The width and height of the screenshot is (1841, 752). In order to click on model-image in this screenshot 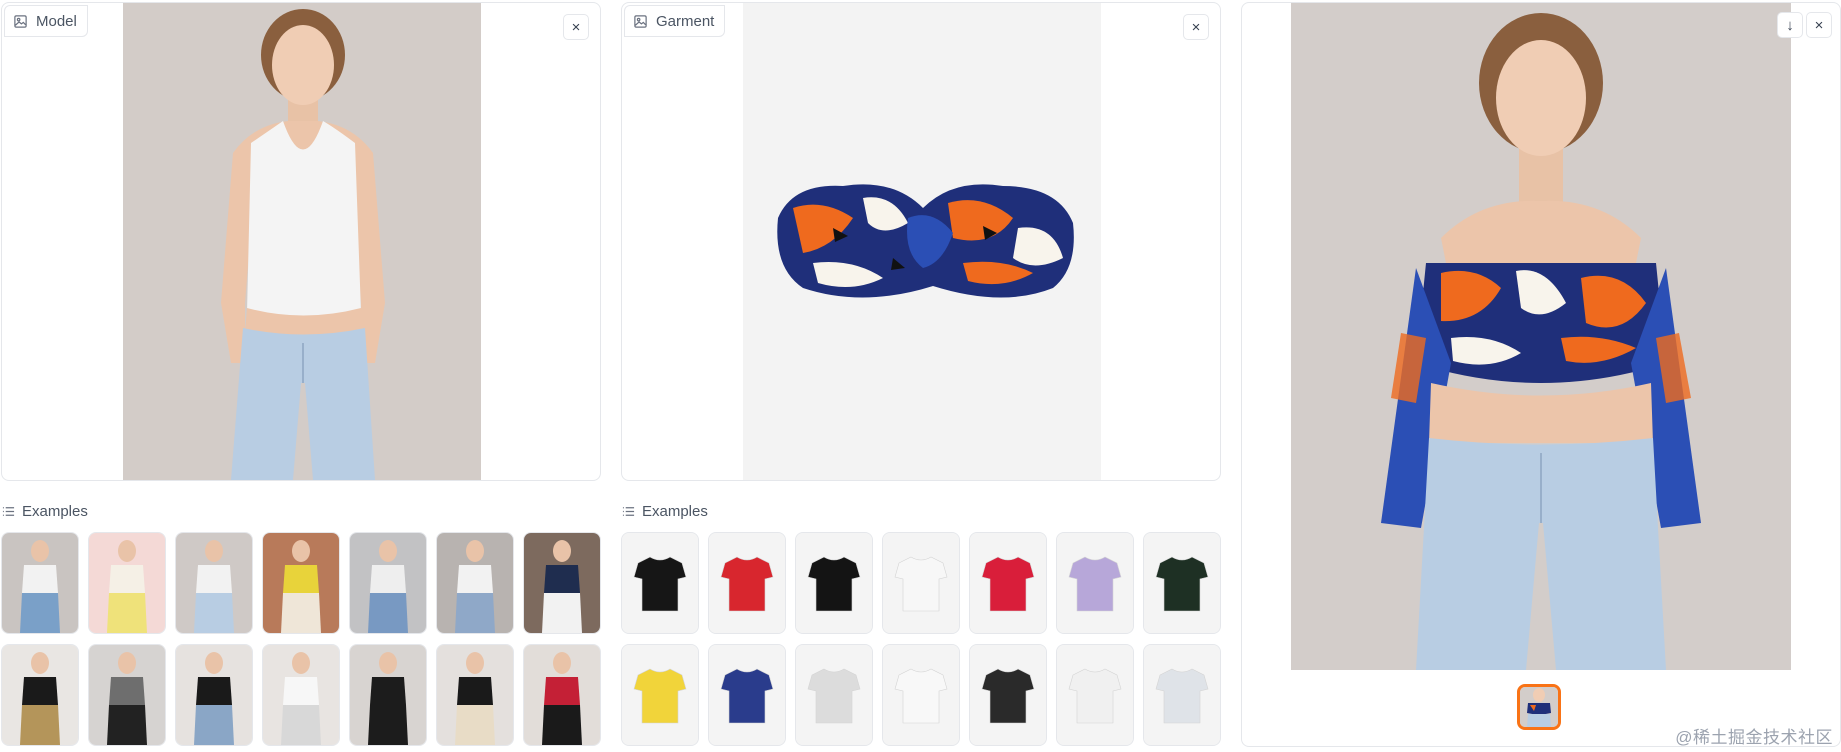, I will do `click(302, 241)`.